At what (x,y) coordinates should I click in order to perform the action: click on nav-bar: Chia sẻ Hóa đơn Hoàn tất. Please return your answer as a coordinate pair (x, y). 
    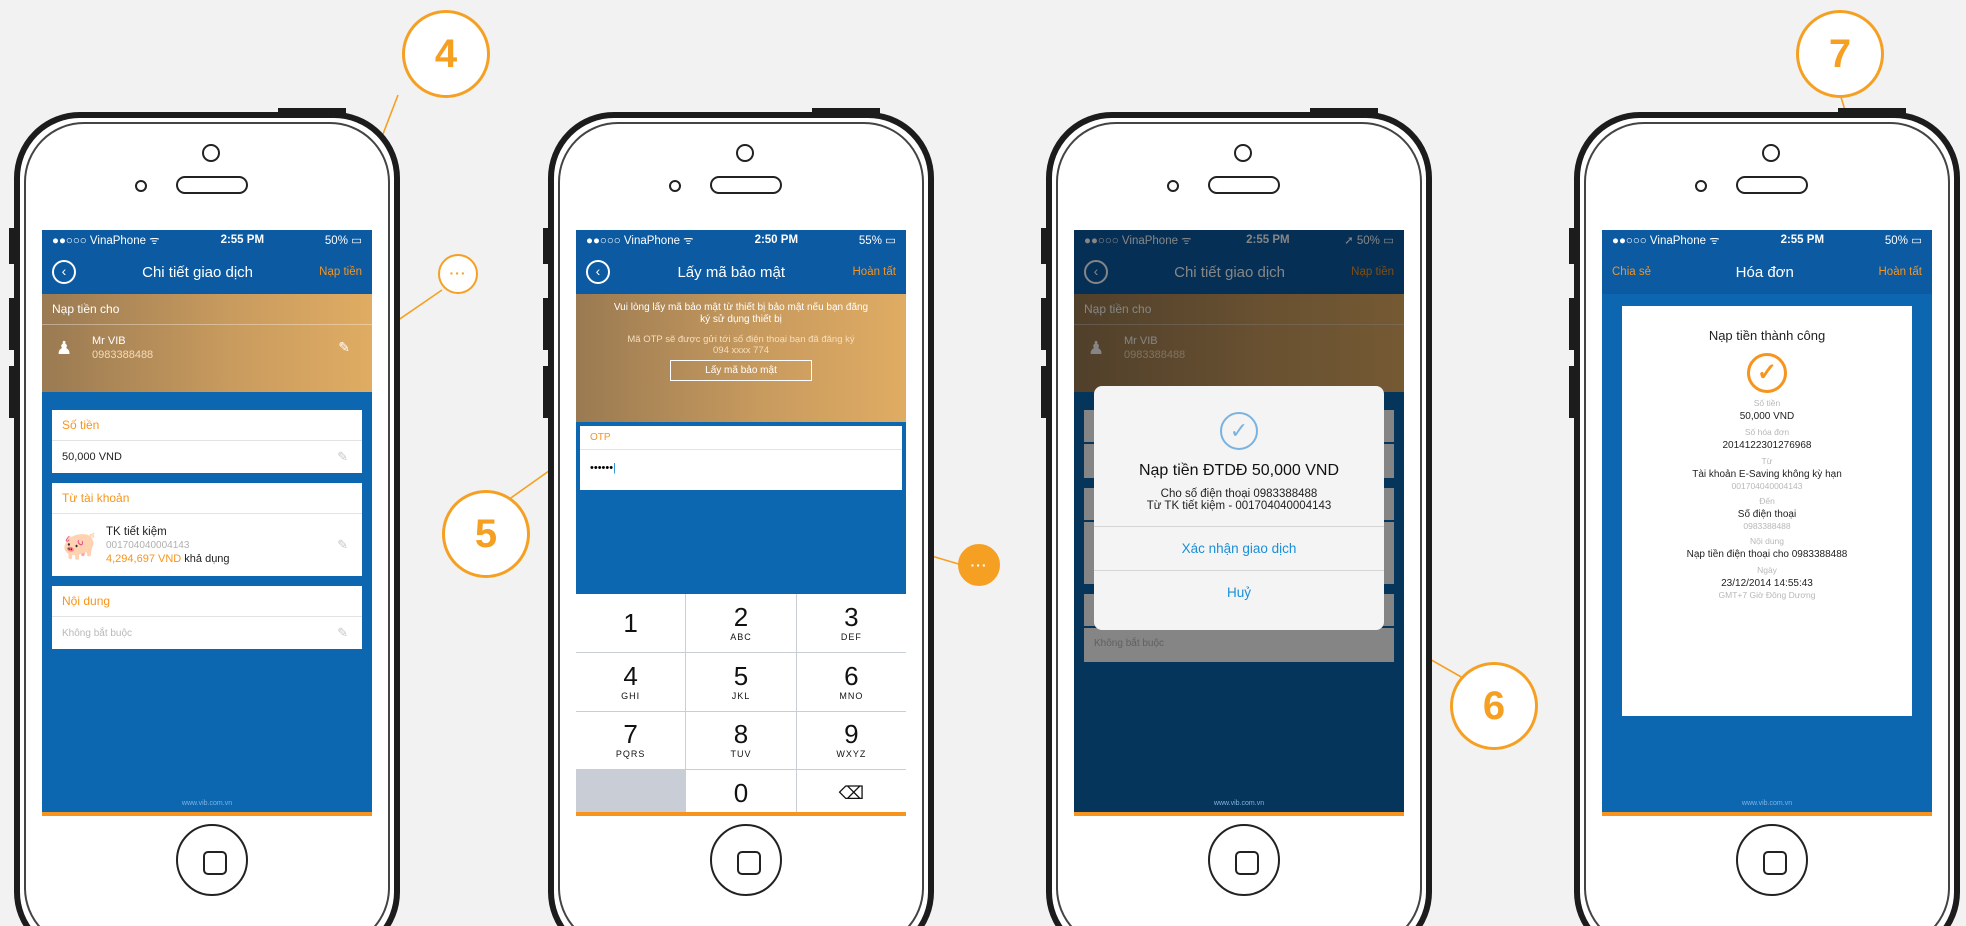
    Looking at the image, I should click on (1767, 272).